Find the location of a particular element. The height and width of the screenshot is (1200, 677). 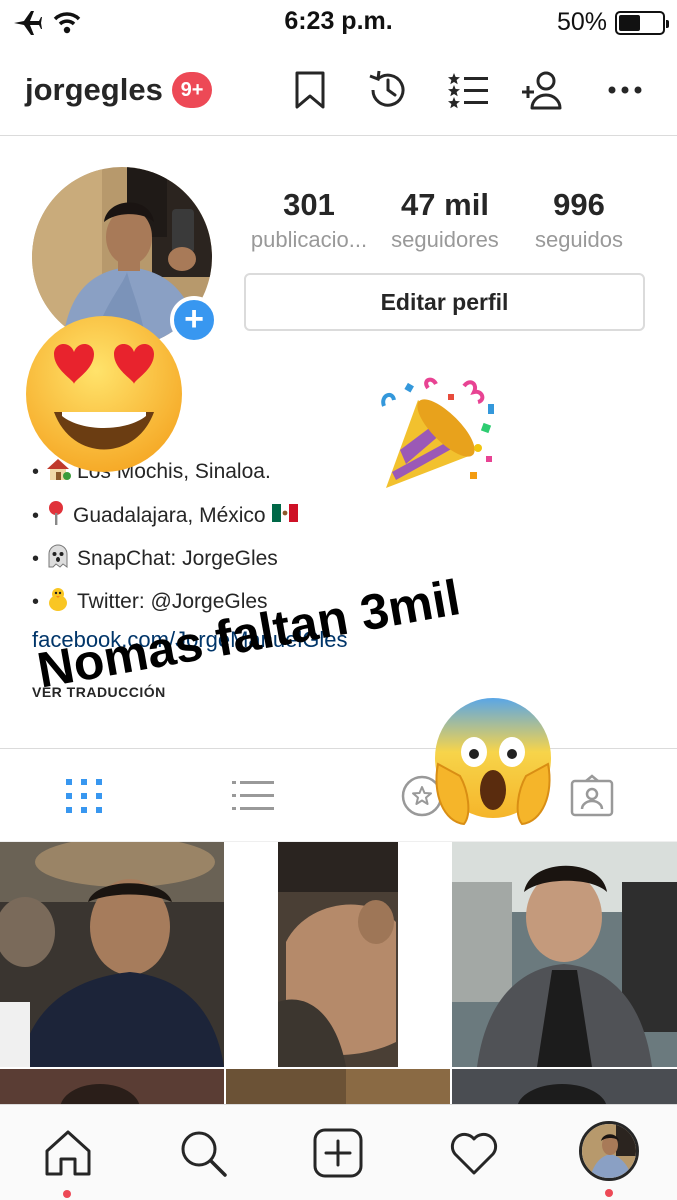

screaming-face-emoji-sticker is located at coordinates (493, 761).